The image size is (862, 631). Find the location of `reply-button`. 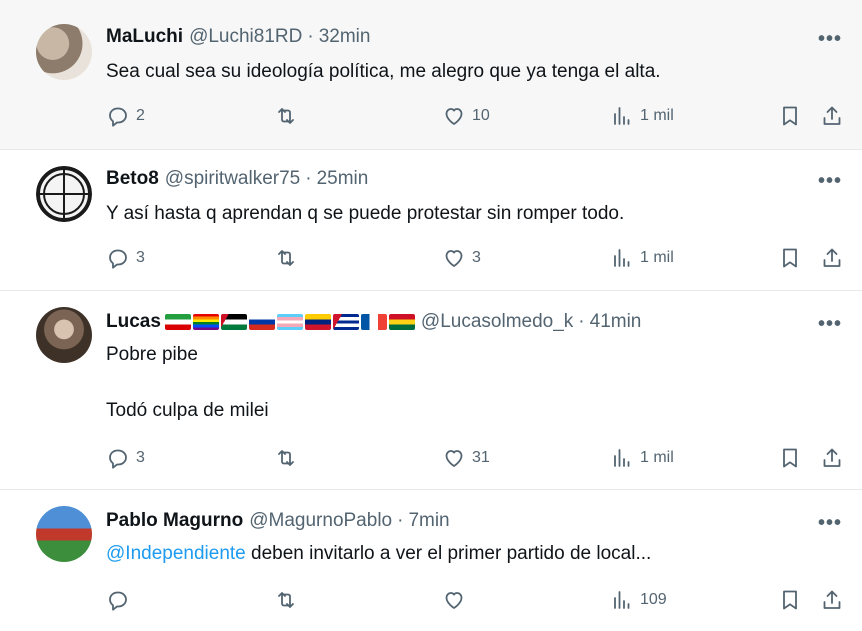

reply-button is located at coordinates (121, 600).